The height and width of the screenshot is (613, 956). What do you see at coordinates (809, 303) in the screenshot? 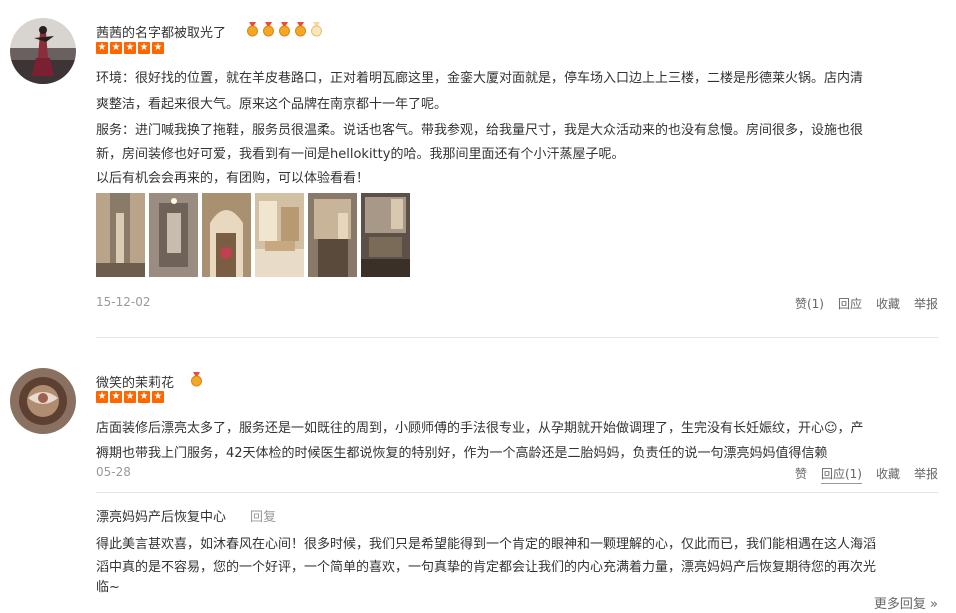
I see `like-button: 赞(1)` at bounding box center [809, 303].